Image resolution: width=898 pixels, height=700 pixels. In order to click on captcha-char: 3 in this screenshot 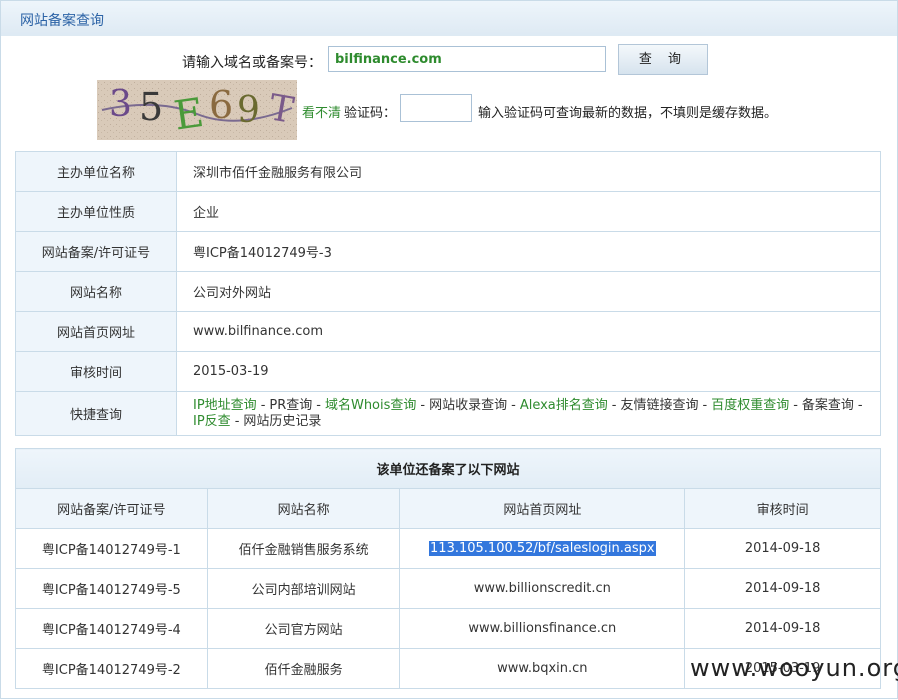, I will do `click(120, 104)`.